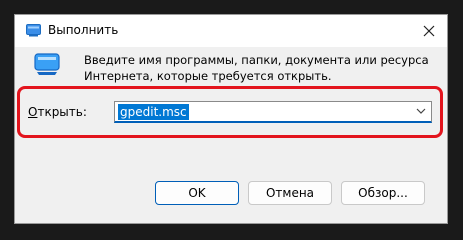  I want to click on open-label: Открыть:, so click(57, 112).